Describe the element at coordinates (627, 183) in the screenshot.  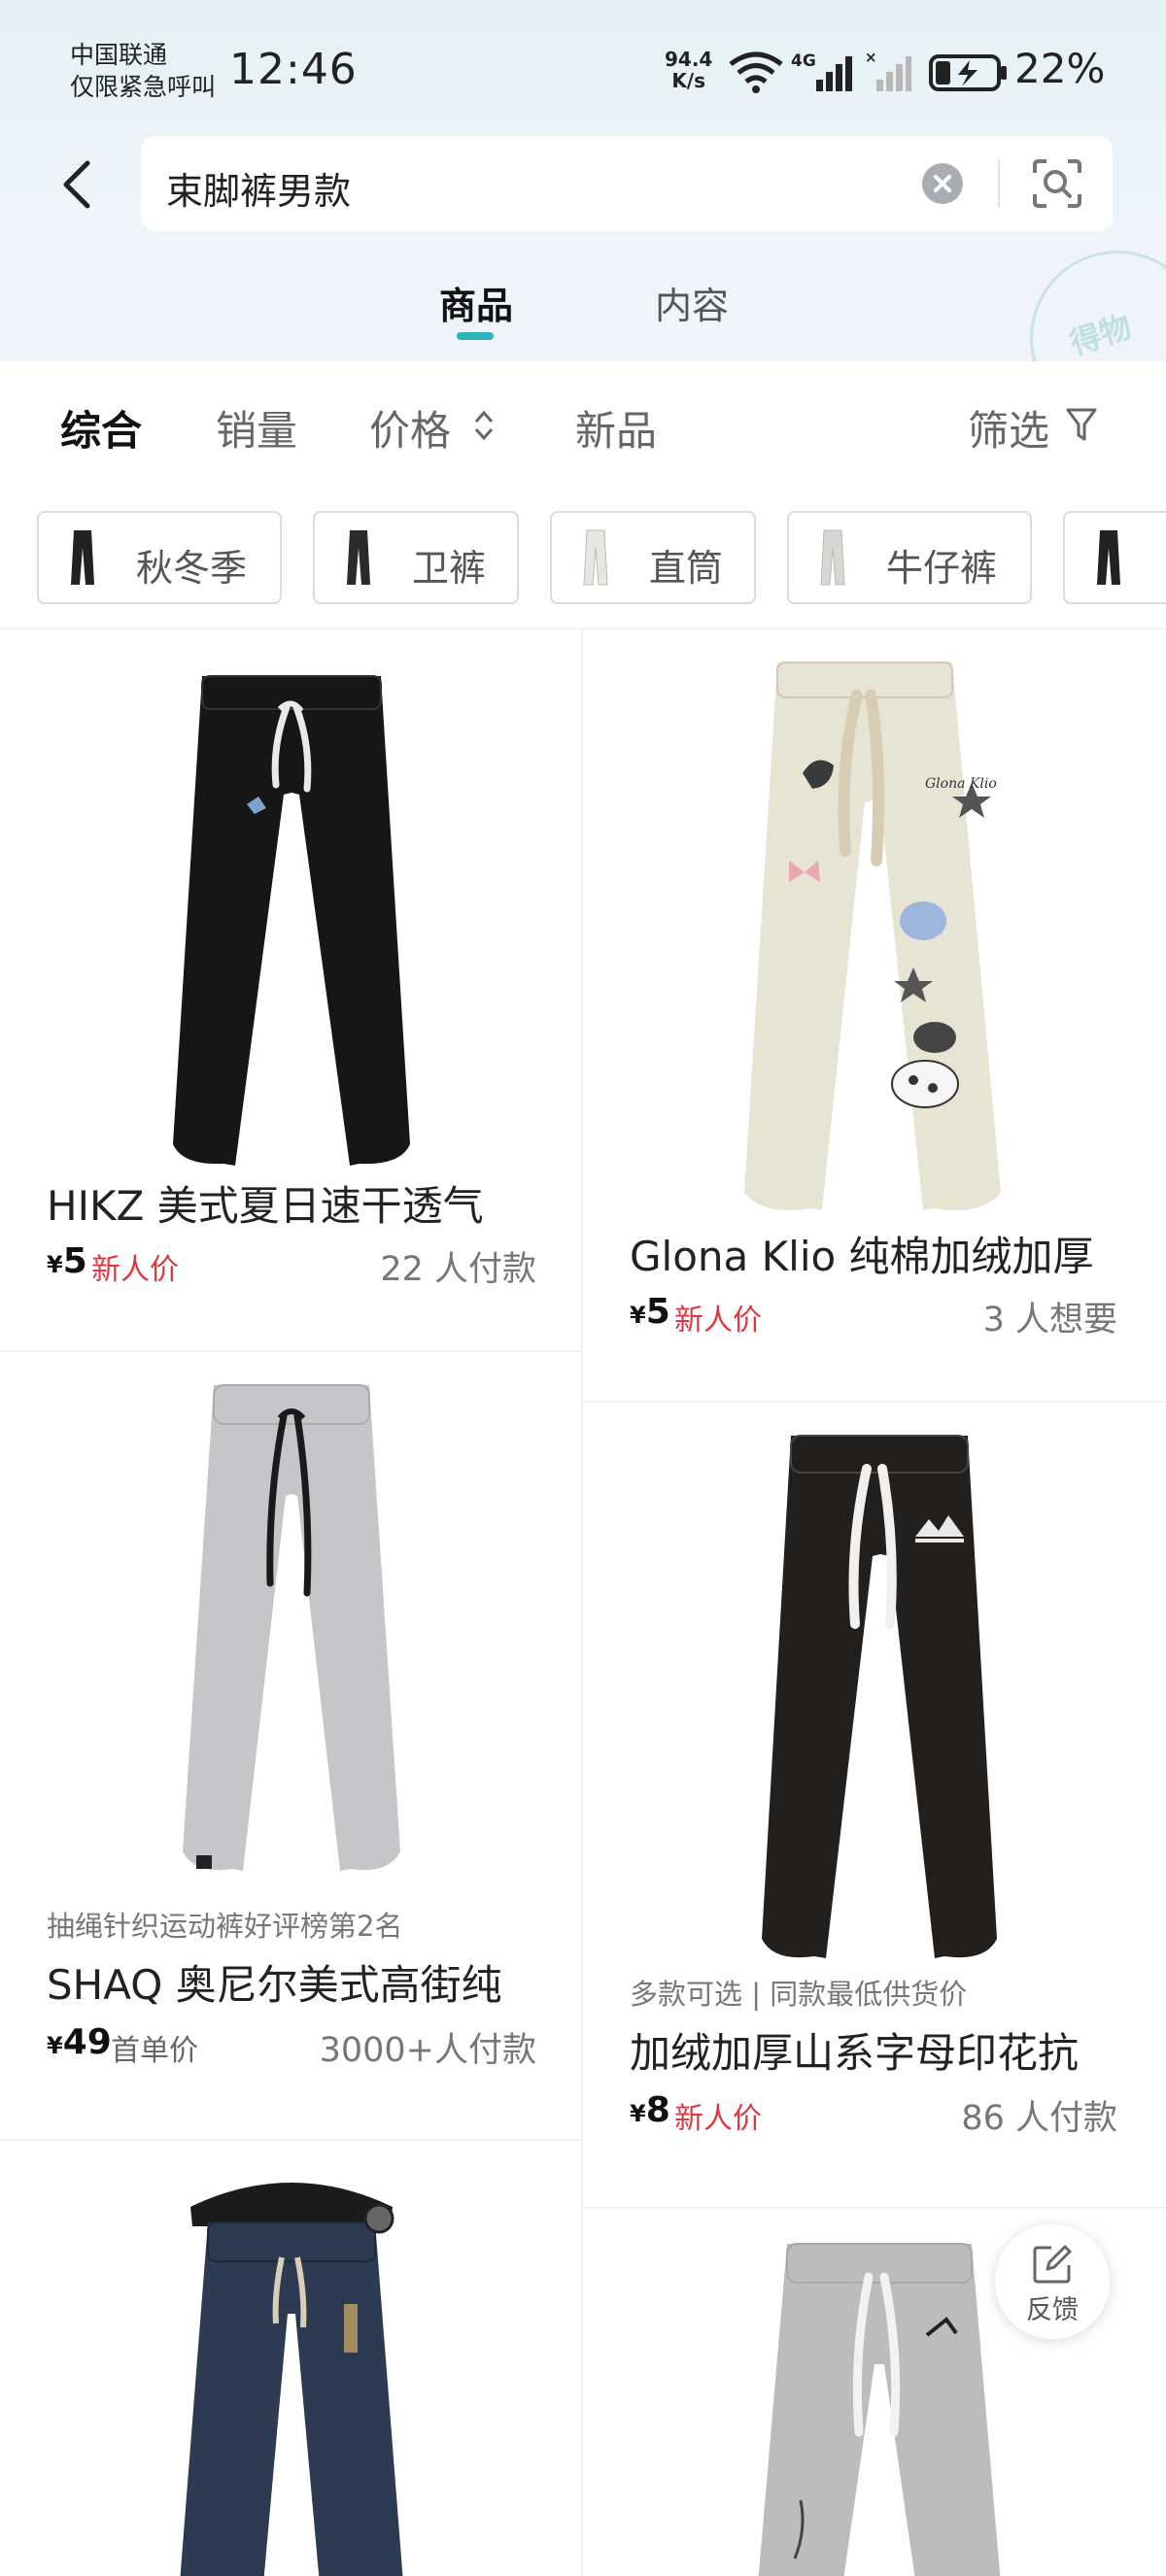
I see `search-input: 束脚裤男款` at that location.